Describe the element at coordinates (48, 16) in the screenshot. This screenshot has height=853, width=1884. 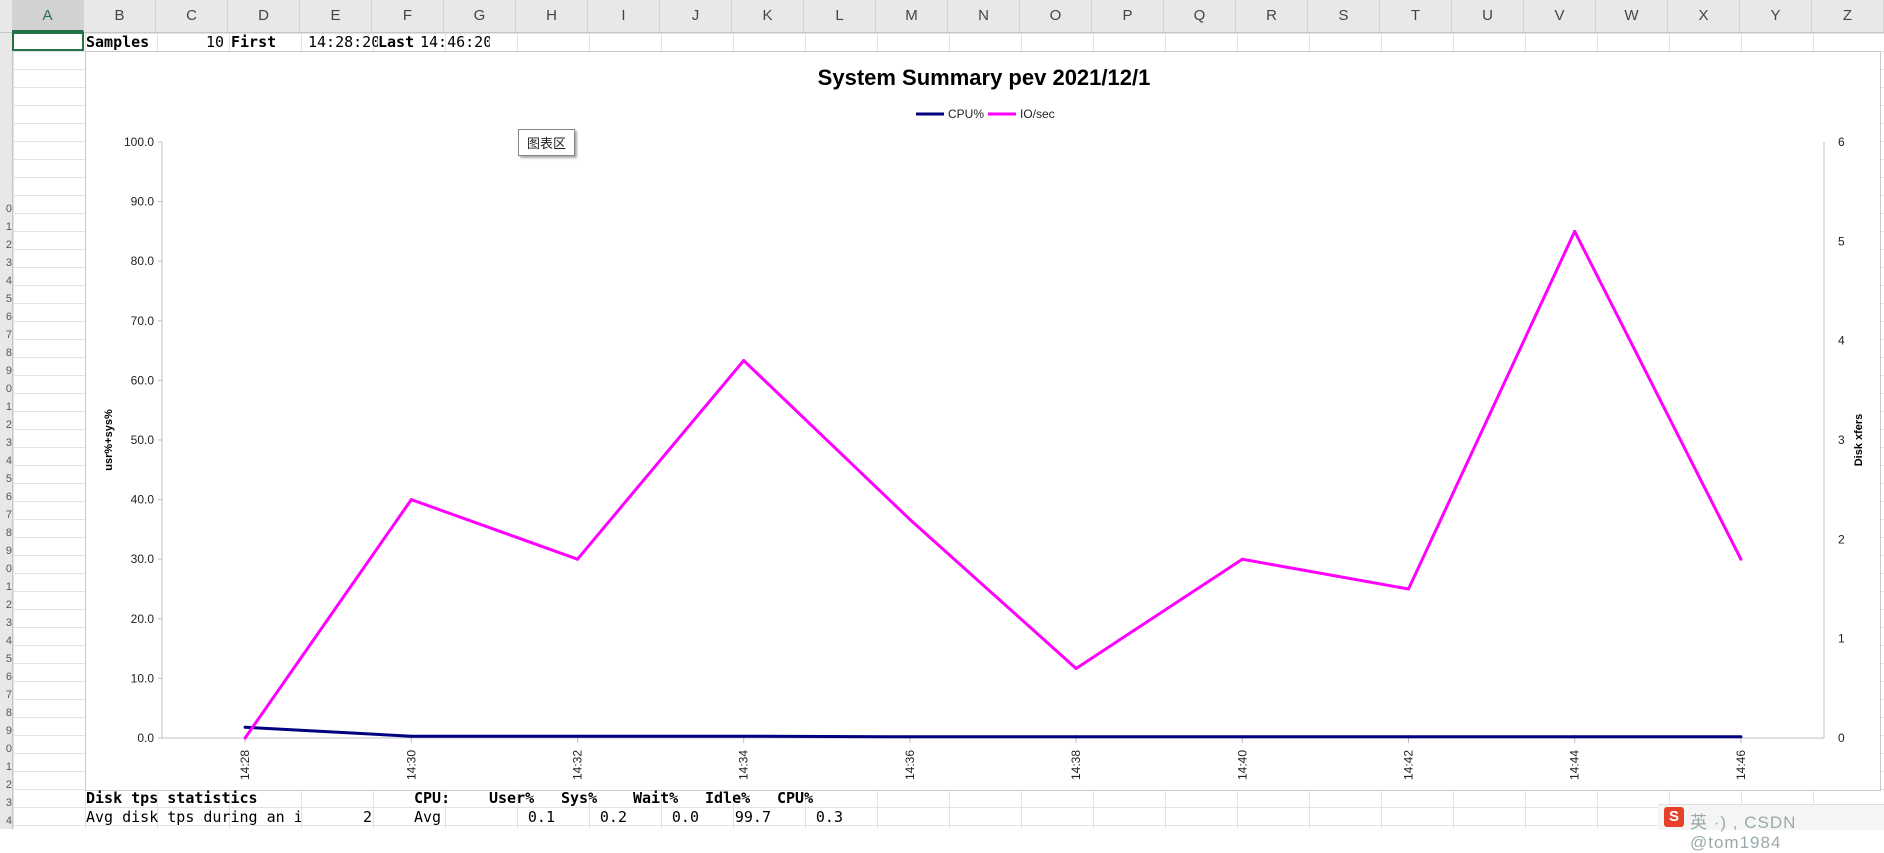
I see `column-header-a: A` at that location.